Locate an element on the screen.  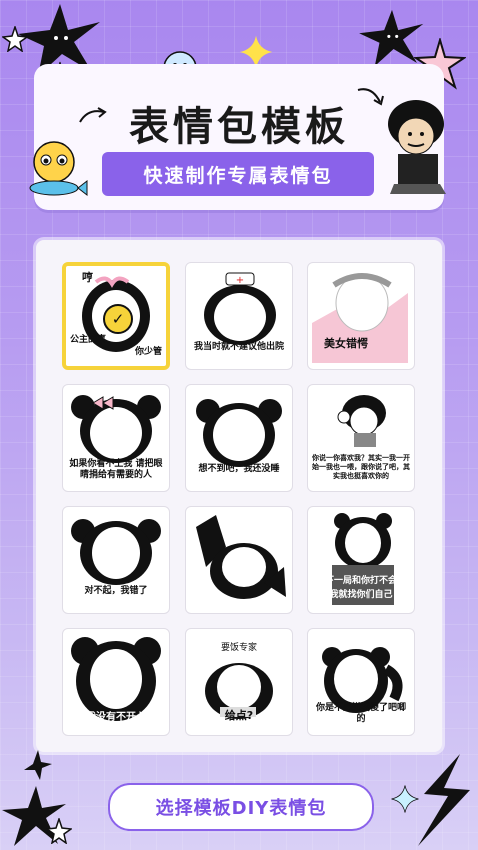
meme-face-icon: + is located at coordinates (240, 308).